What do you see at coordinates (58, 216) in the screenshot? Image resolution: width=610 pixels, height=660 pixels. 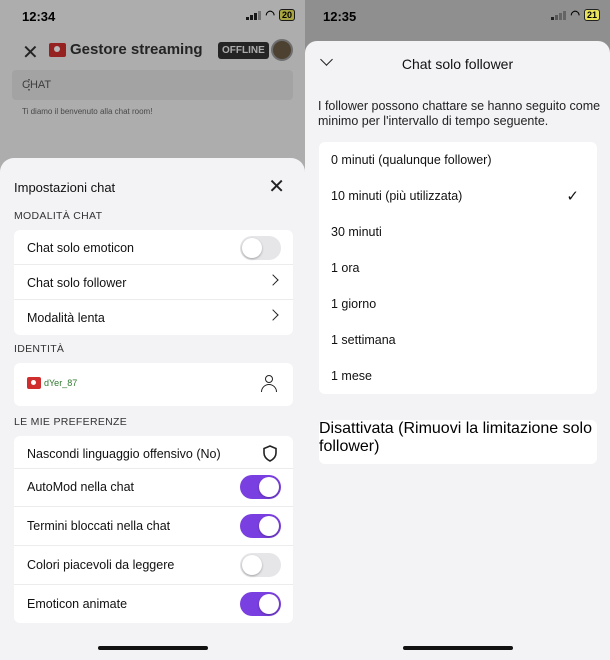 I see `section-chat-mode: MODALITÀ CHAT` at bounding box center [58, 216].